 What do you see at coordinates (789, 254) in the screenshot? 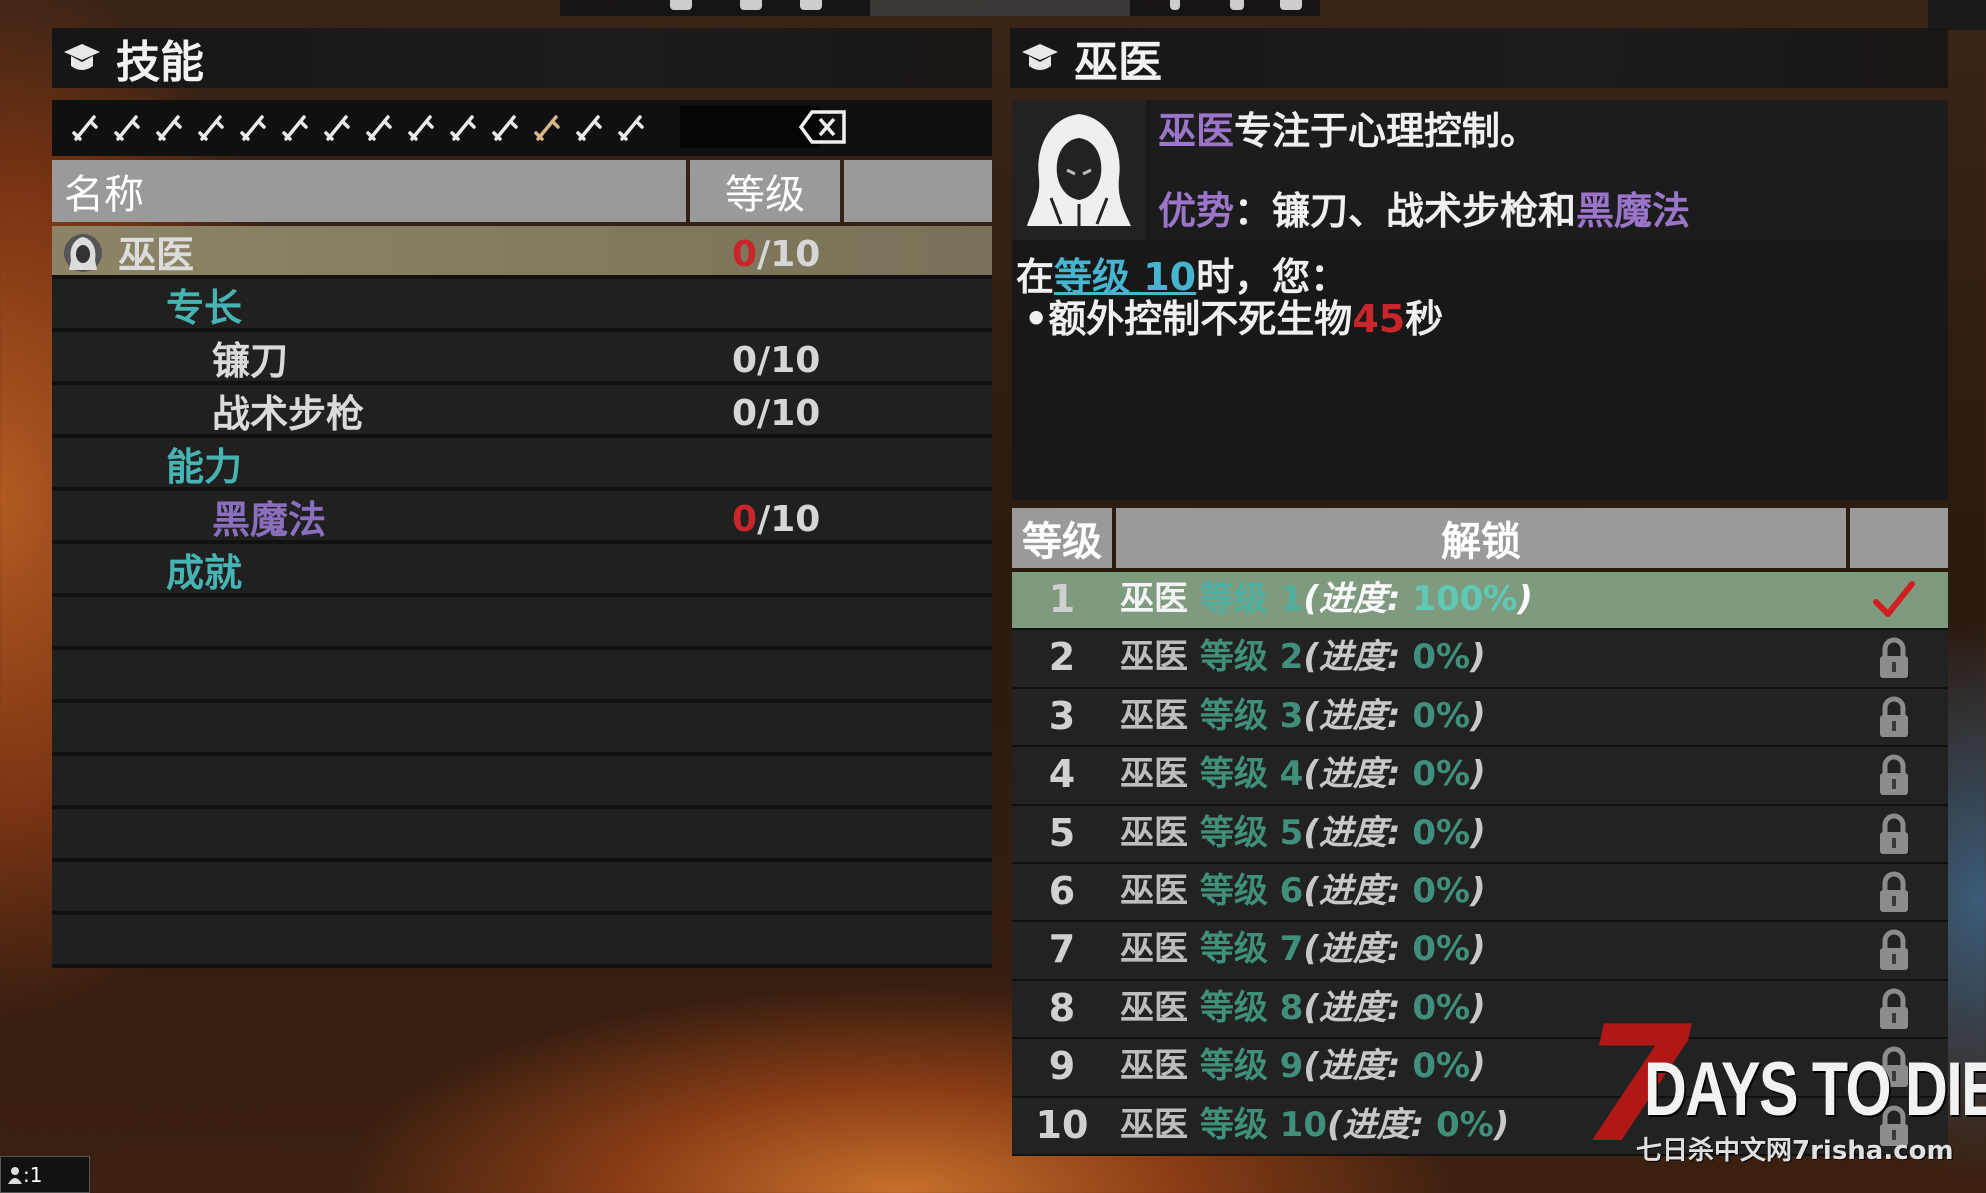
I see `level-max: /10` at bounding box center [789, 254].